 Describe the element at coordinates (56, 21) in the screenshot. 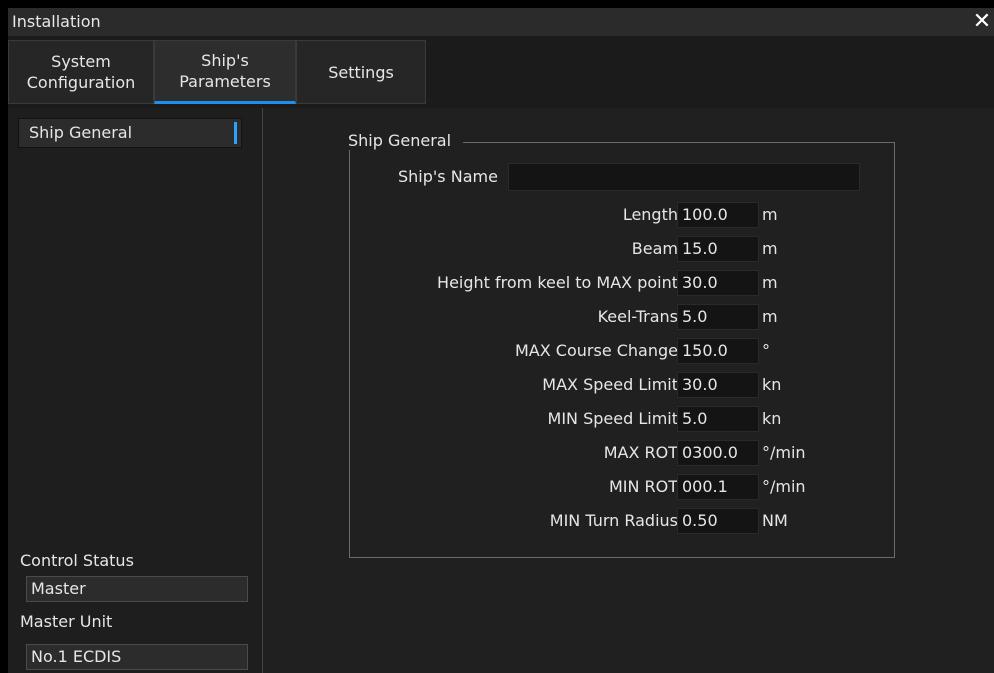

I see `window-title: Installation` at that location.